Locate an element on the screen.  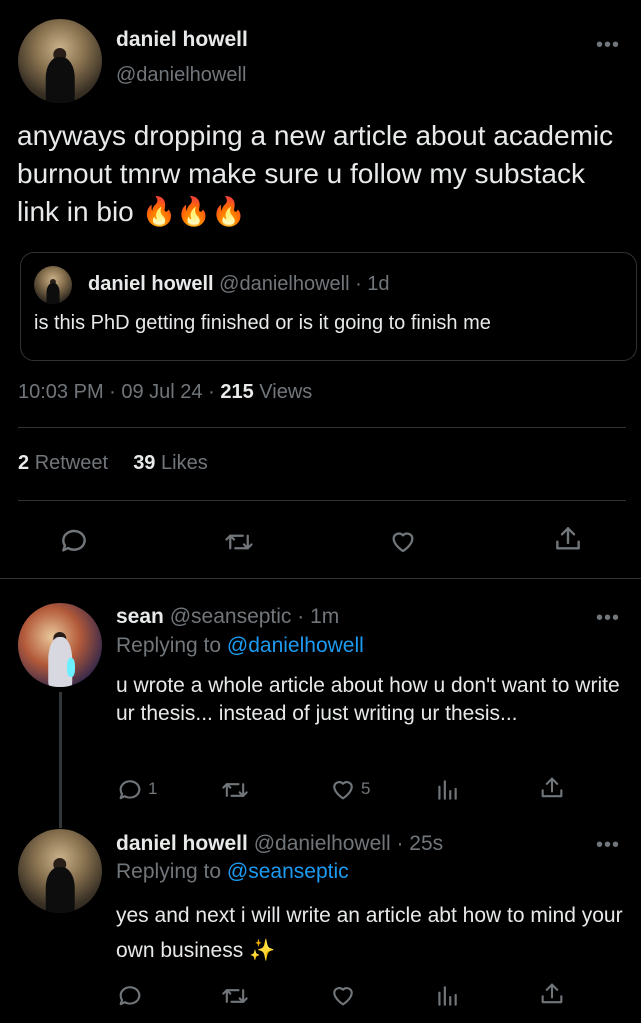
fire-icon: 🔥🔥🔥 is located at coordinates (194, 211).